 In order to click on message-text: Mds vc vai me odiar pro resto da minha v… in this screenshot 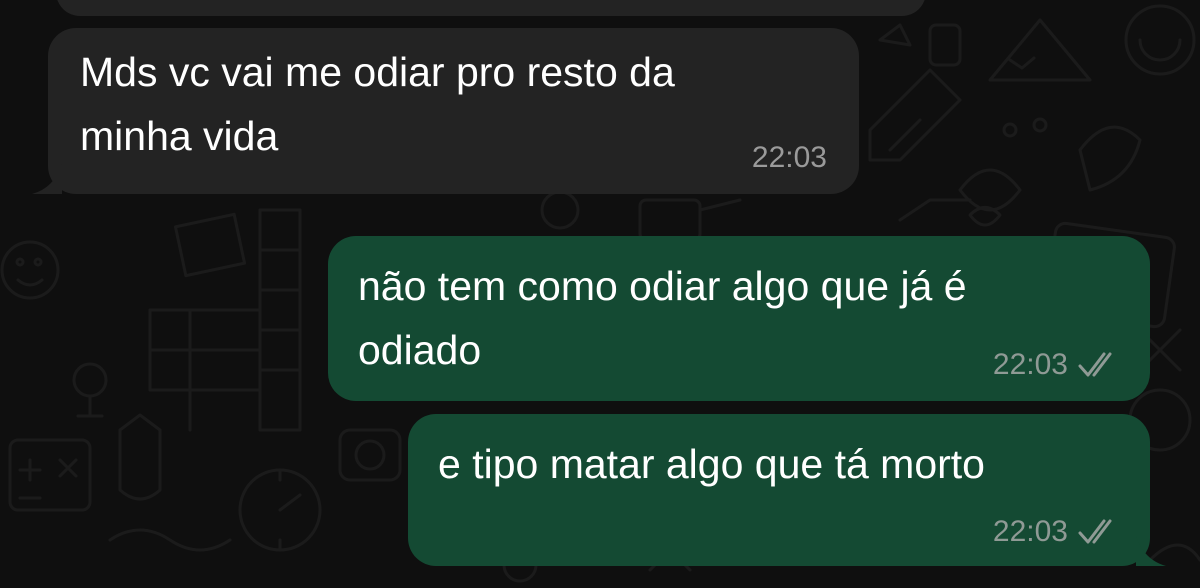, I will do `click(377, 104)`.